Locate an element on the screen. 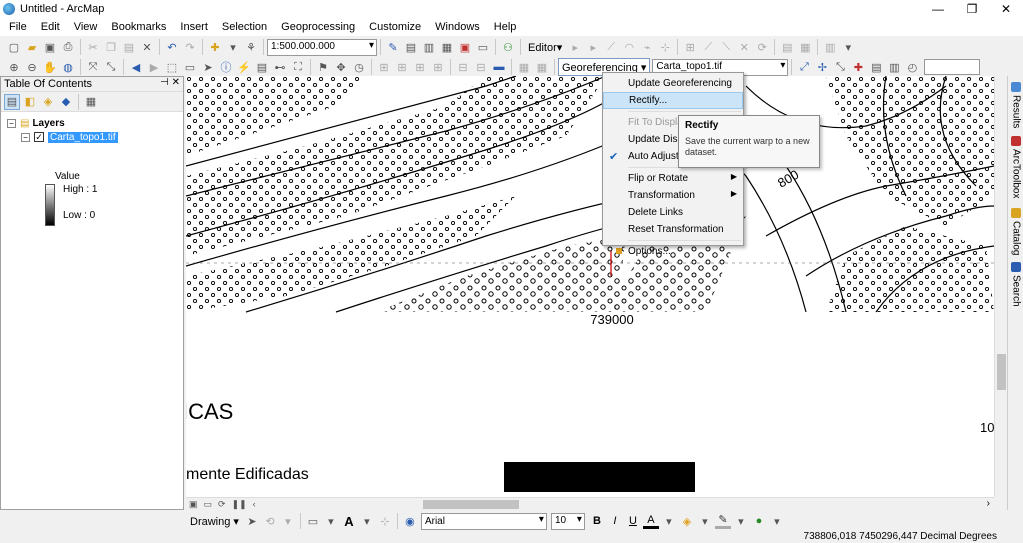 The width and height of the screenshot is (1023, 543). arctoolbox-window-icon: ▣ is located at coordinates (465, 47).